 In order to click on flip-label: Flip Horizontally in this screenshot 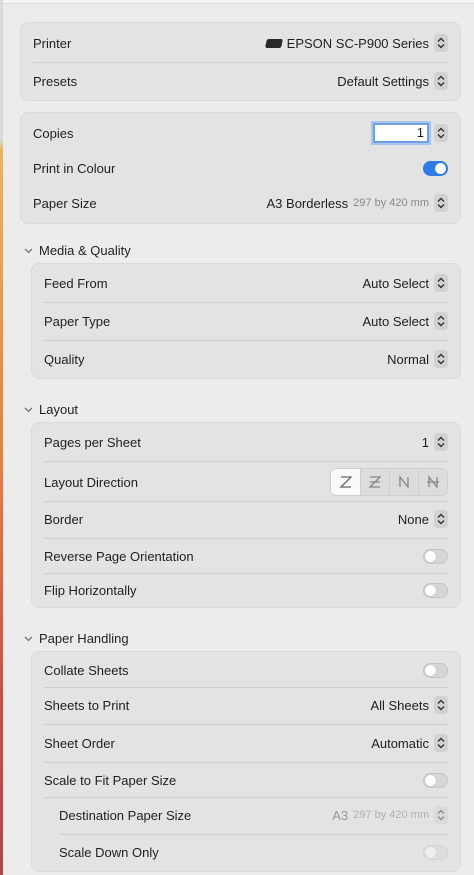, I will do `click(90, 590)`.